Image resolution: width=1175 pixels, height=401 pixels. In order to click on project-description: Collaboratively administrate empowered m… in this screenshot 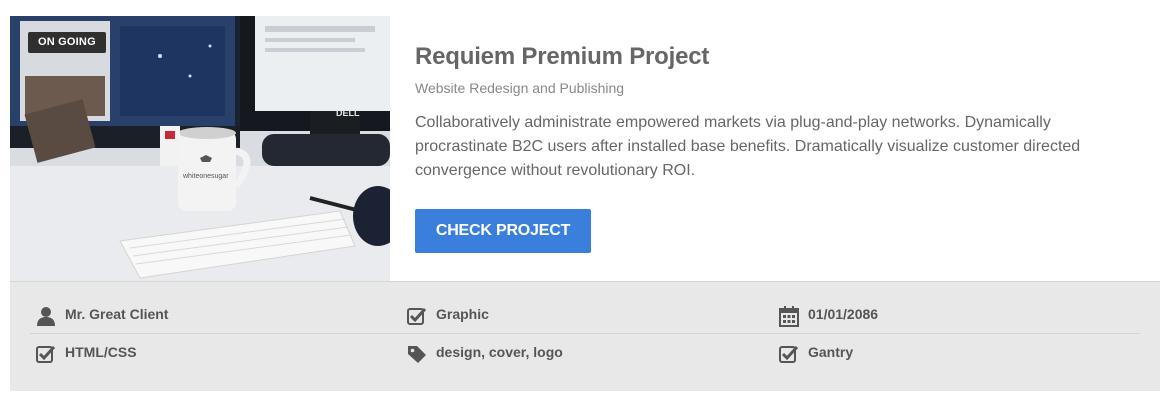, I will do `click(748, 146)`.